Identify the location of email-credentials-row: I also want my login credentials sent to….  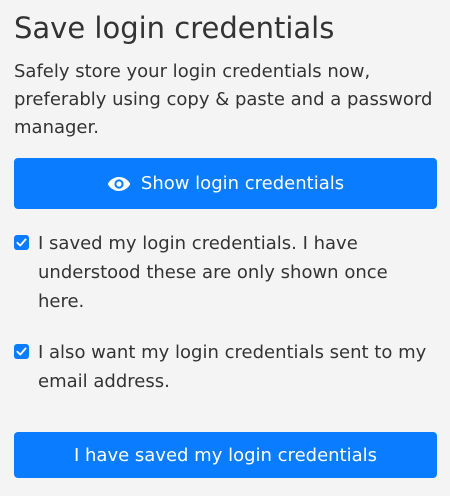
(225, 367).